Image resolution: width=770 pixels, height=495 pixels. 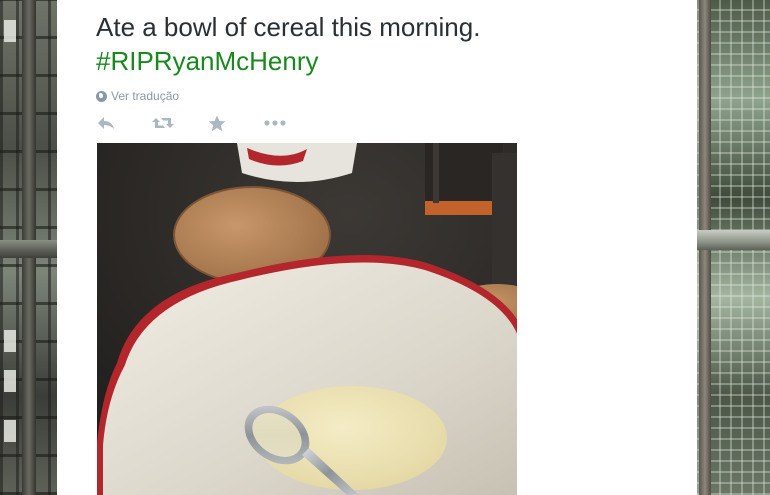 What do you see at coordinates (101, 96) in the screenshot?
I see `globe-icon` at bounding box center [101, 96].